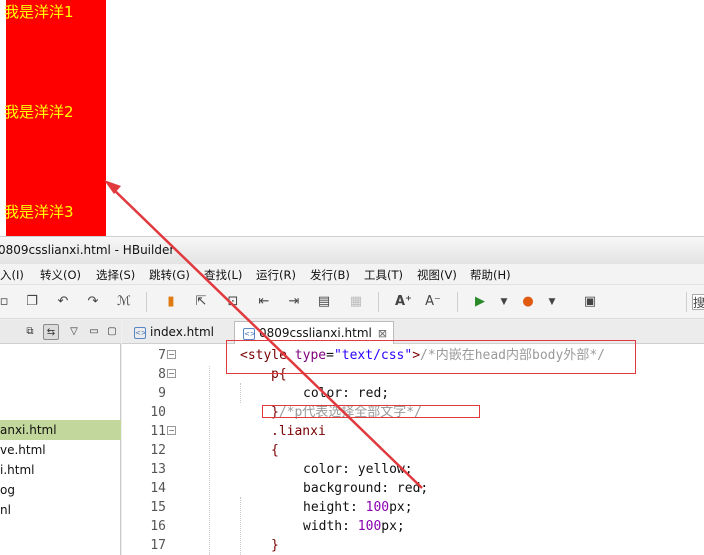  Describe the element at coordinates (158, 450) in the screenshot. I see `line-number: 12` at that location.